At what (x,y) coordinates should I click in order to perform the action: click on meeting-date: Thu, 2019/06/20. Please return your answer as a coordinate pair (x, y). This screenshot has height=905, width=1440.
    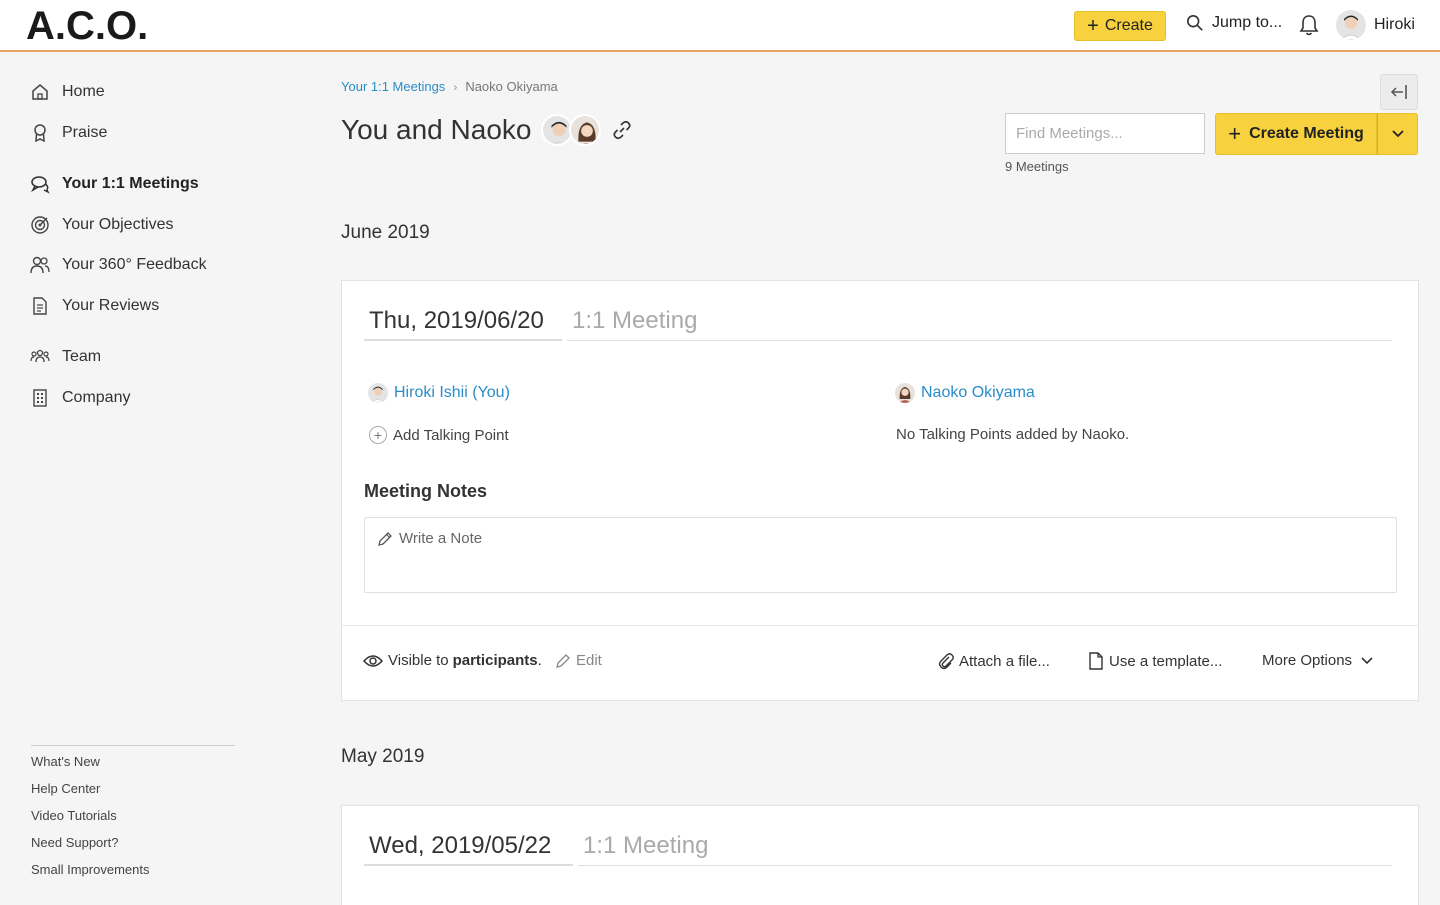
    Looking at the image, I should click on (463, 322).